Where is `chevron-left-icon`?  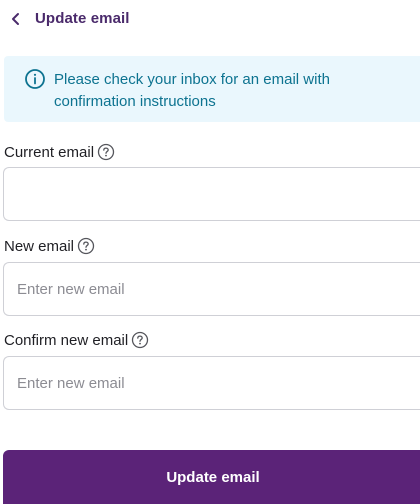 chevron-left-icon is located at coordinates (15, 19).